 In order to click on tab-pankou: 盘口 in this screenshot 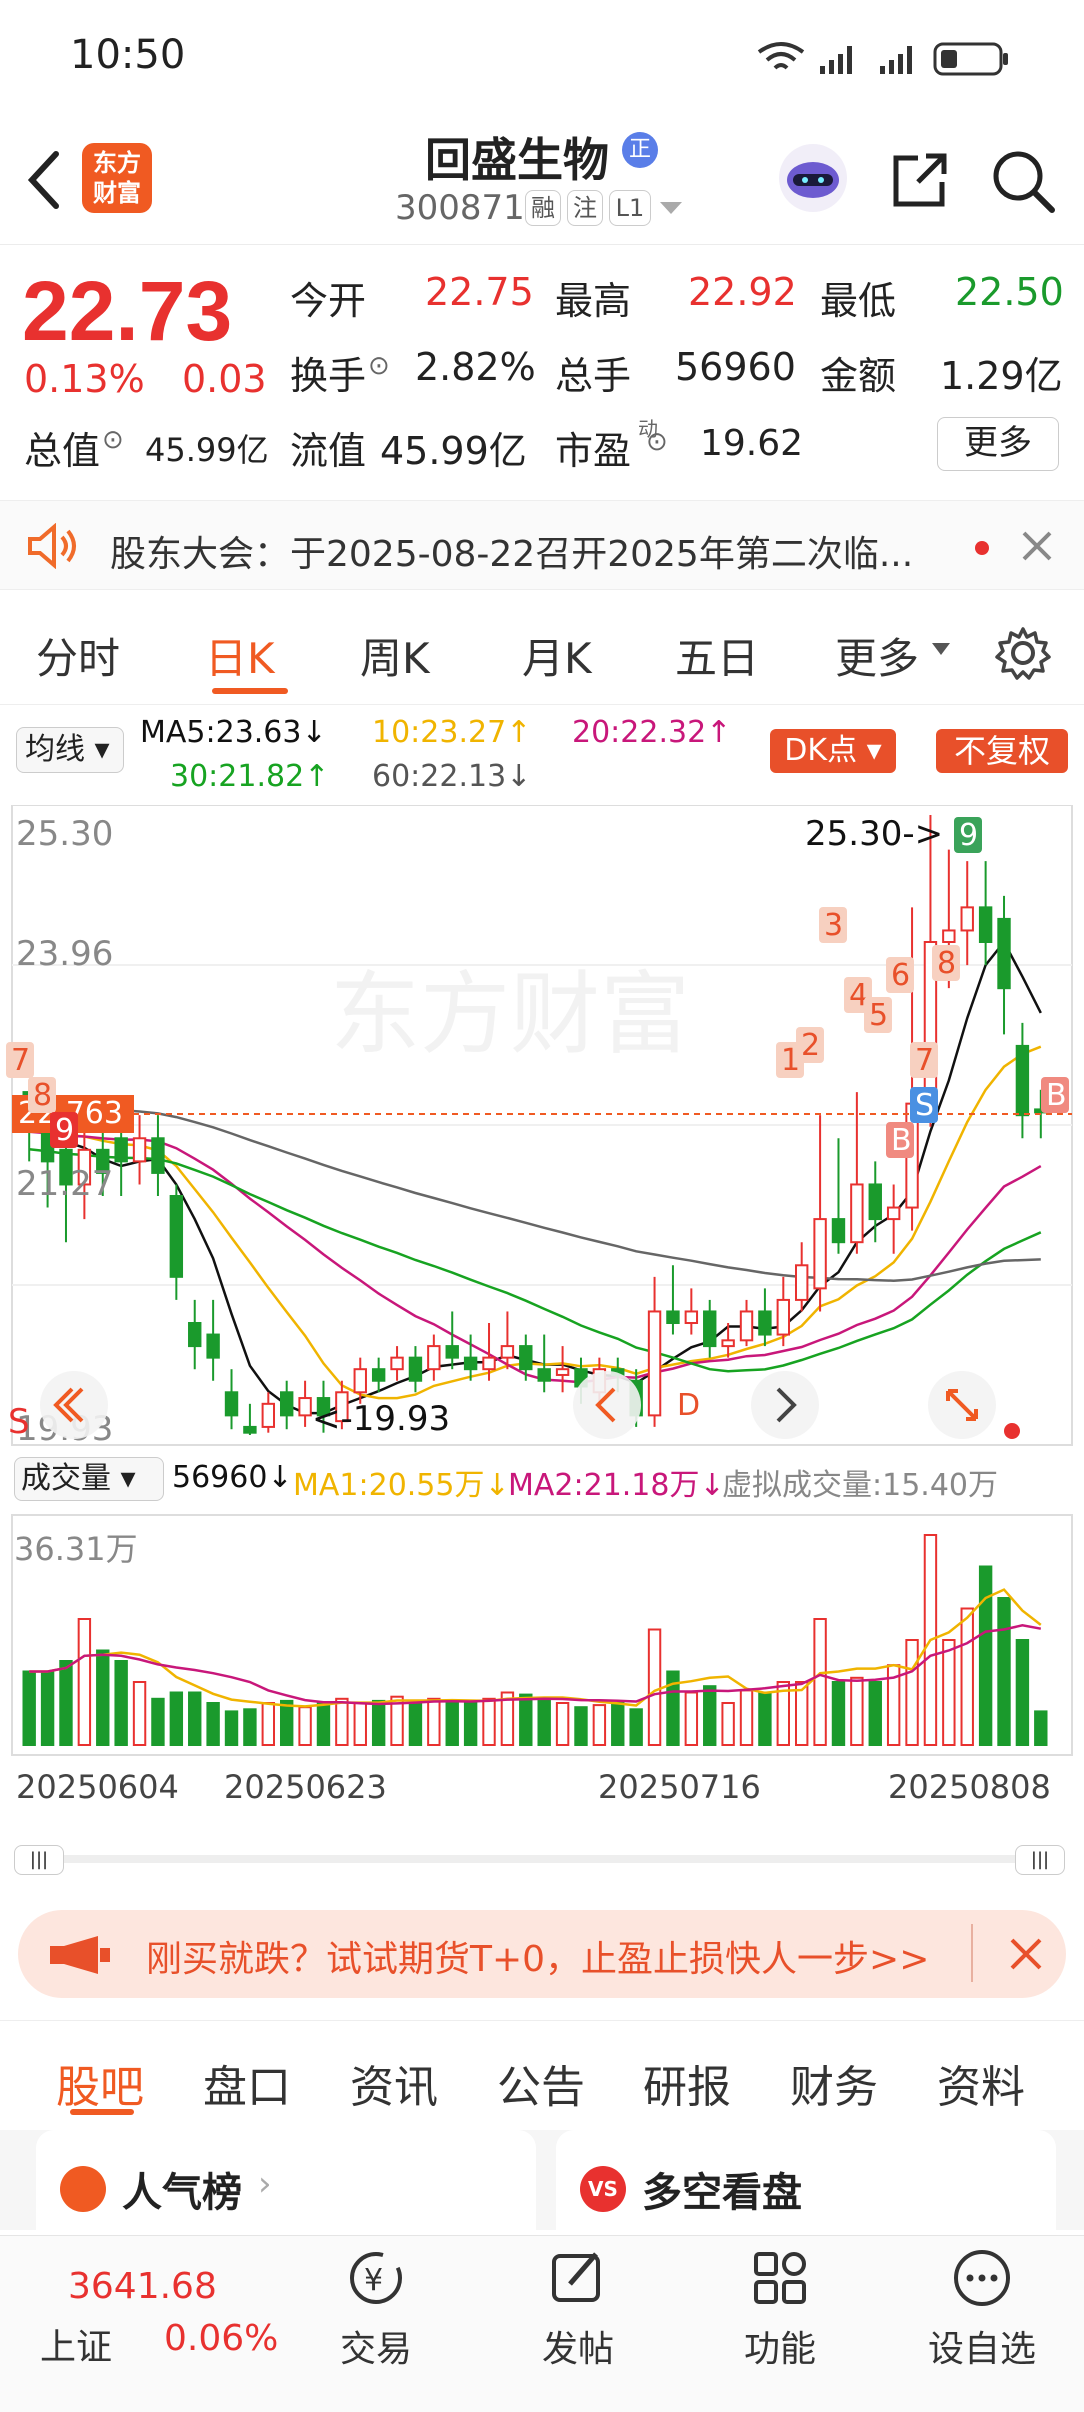, I will do `click(247, 2083)`.